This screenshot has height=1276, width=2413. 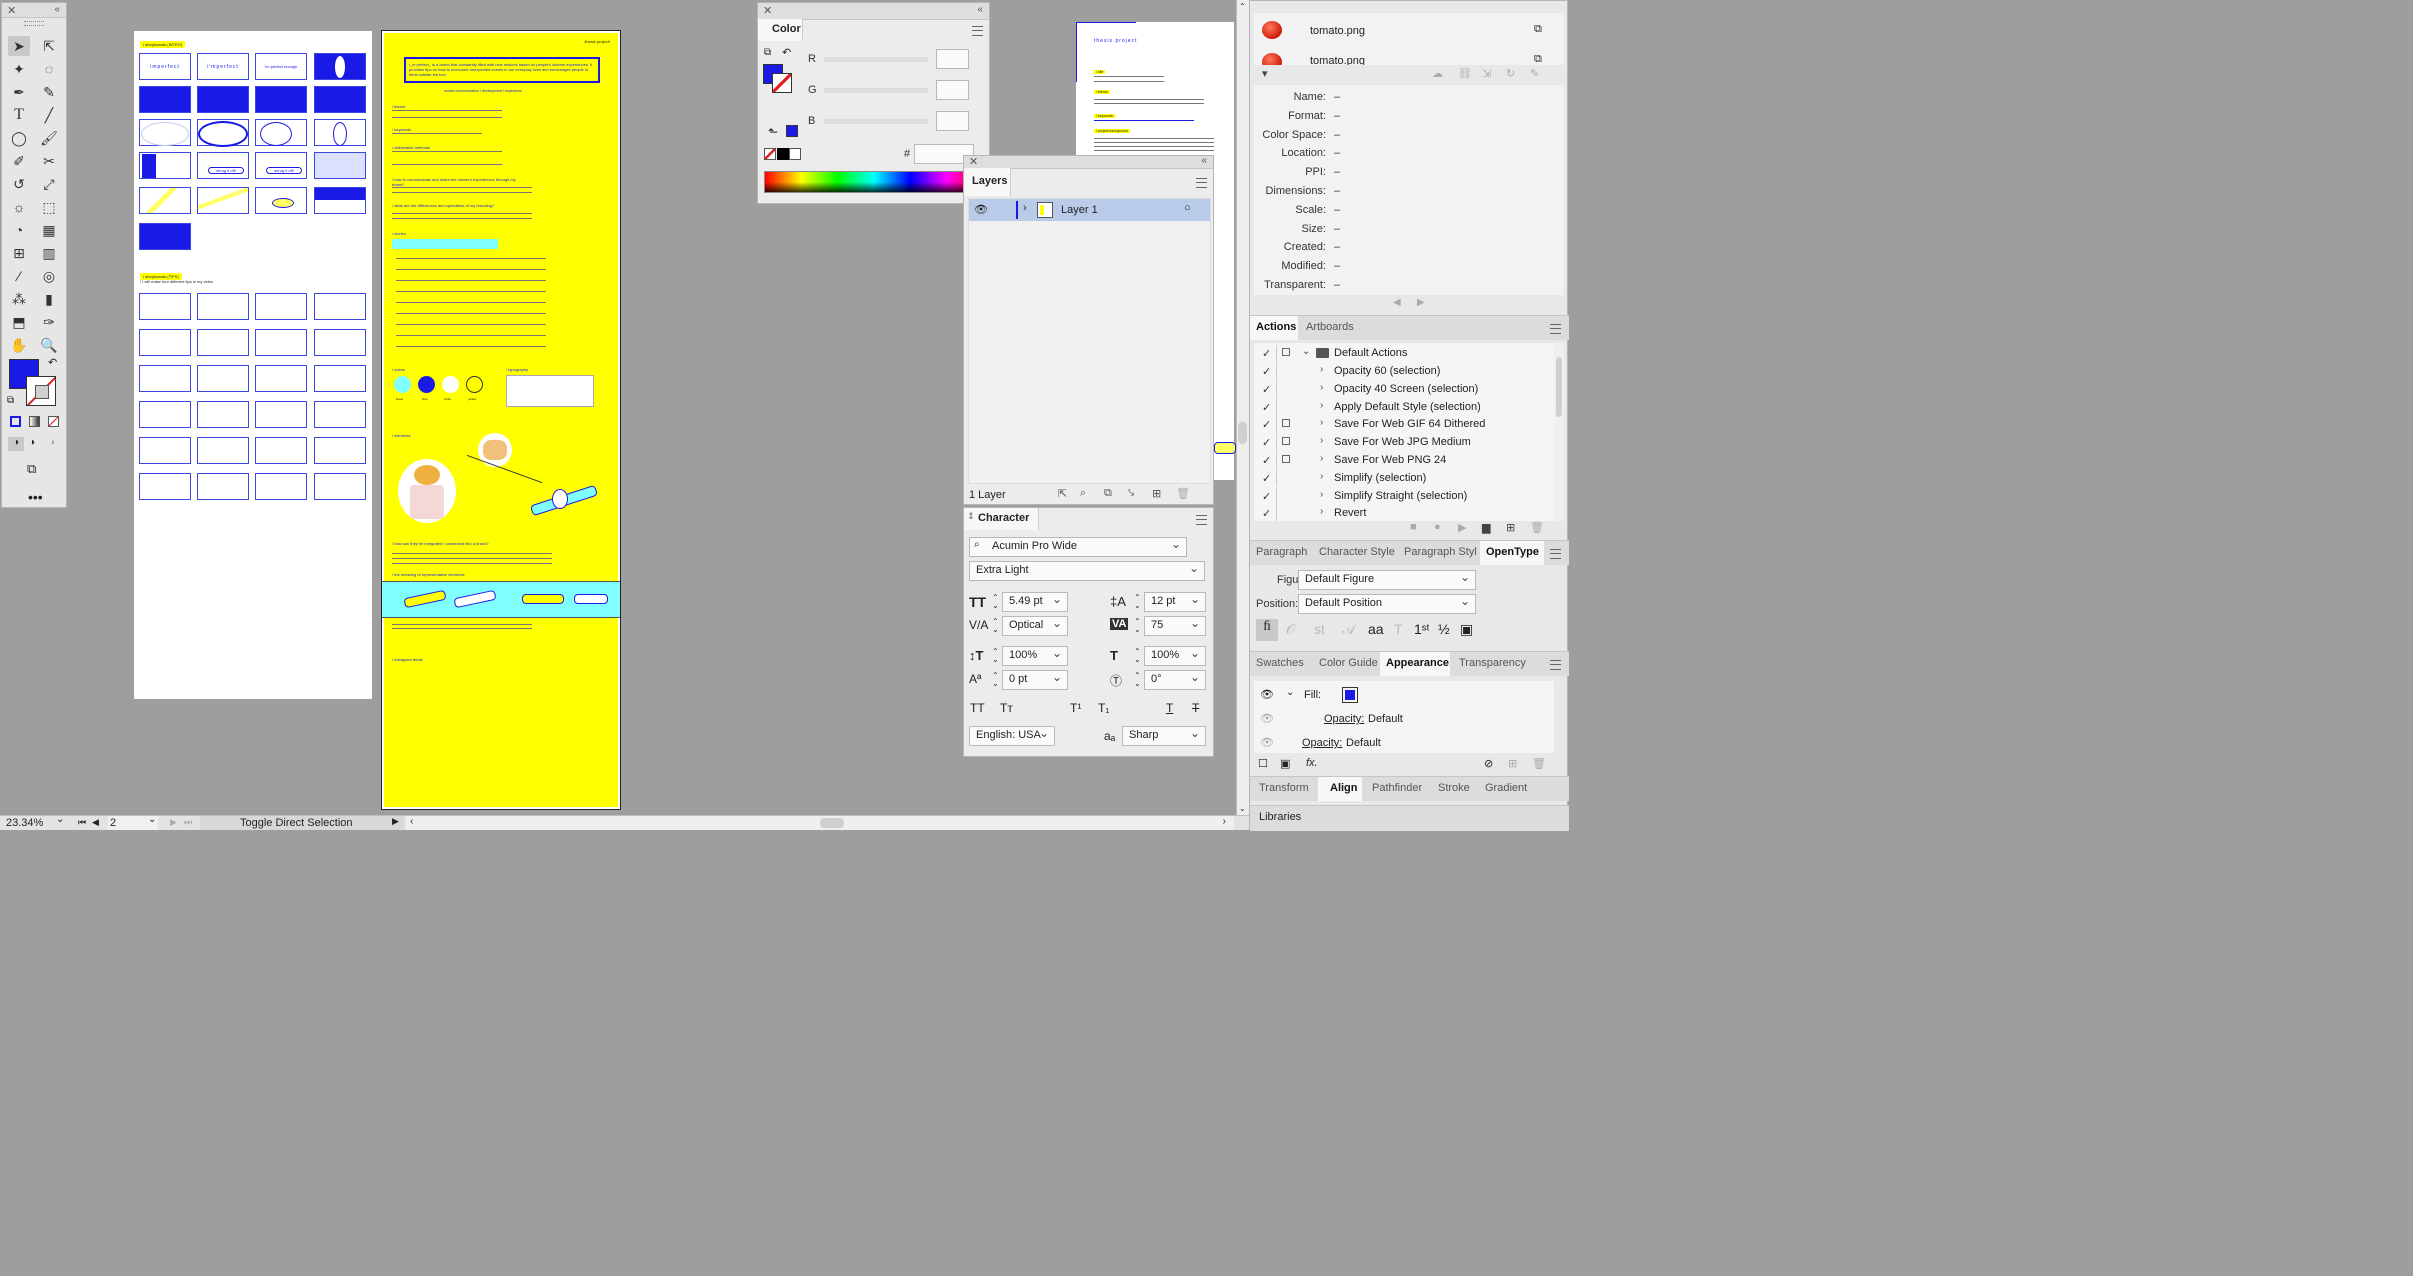 What do you see at coordinates (1108, 493) in the screenshot?
I see `clipping-mask-icon: ⧉` at bounding box center [1108, 493].